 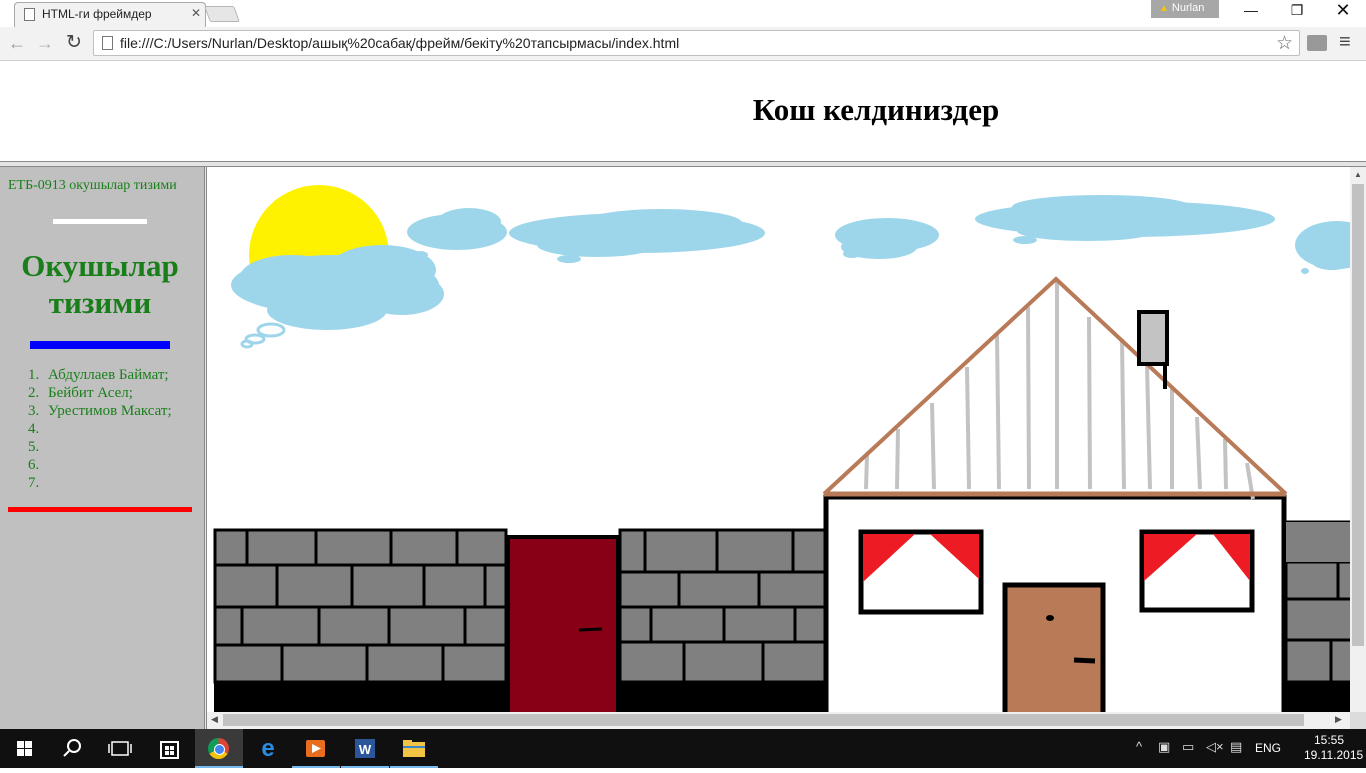 What do you see at coordinates (100, 345) in the screenshot?
I see `divider-blue` at bounding box center [100, 345].